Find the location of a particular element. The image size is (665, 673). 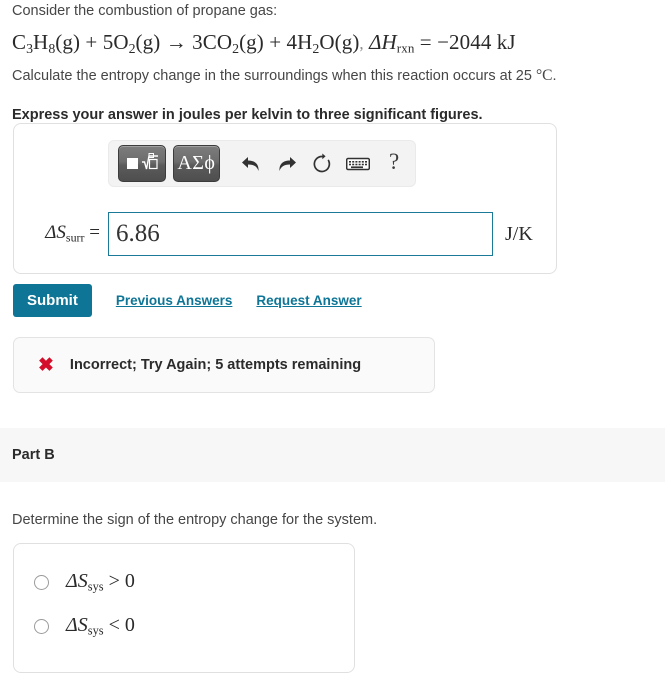

math-toolbar: ΑΣϕ ? is located at coordinates (262, 163).